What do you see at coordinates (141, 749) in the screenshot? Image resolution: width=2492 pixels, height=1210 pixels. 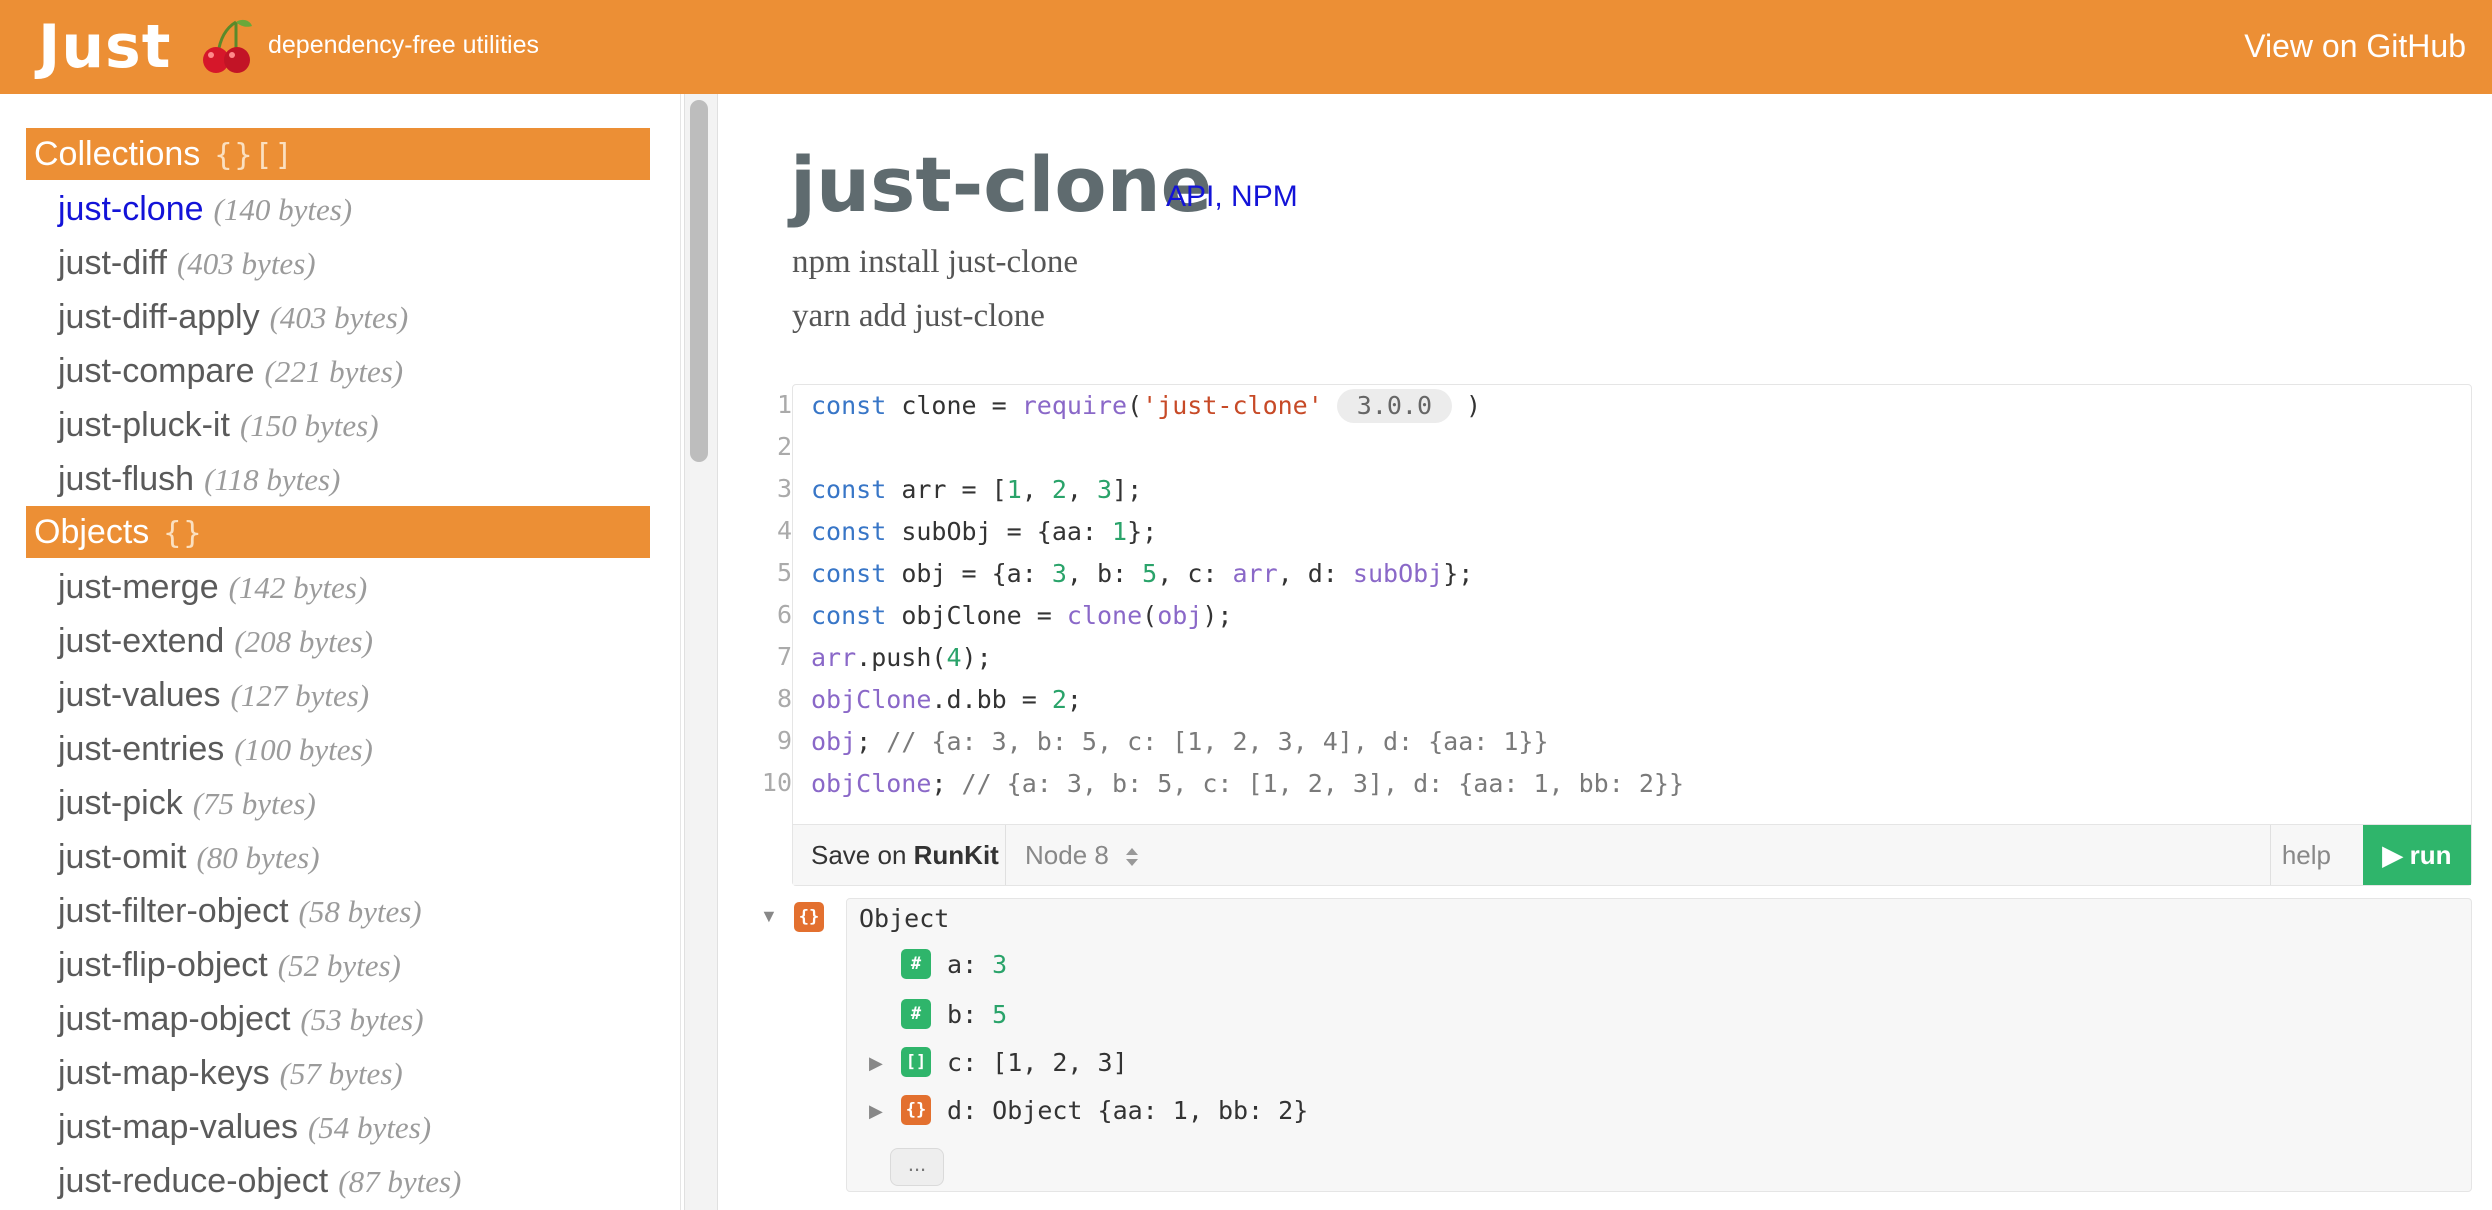 I see `sidebar-item-label: just-entries` at bounding box center [141, 749].